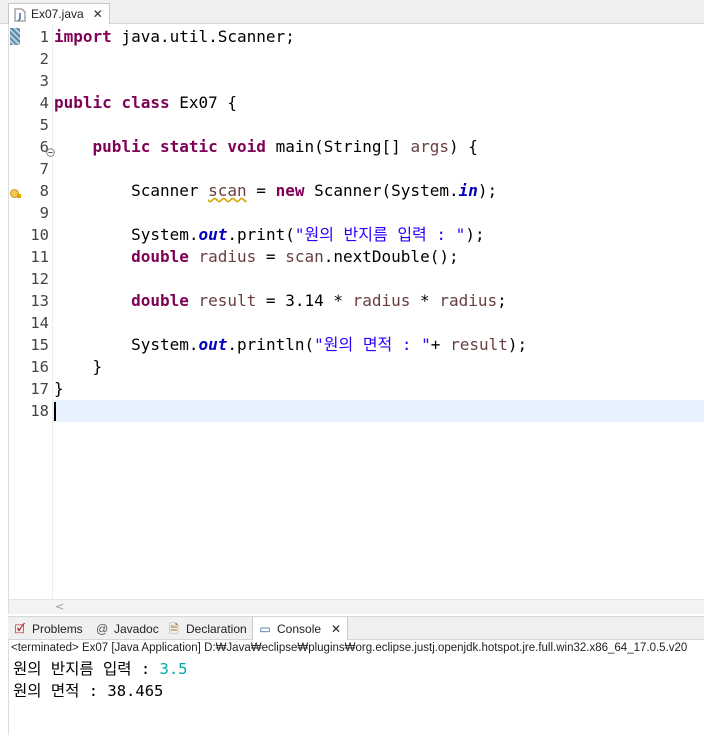  I want to click on java-file-icon: J, so click(20, 14).